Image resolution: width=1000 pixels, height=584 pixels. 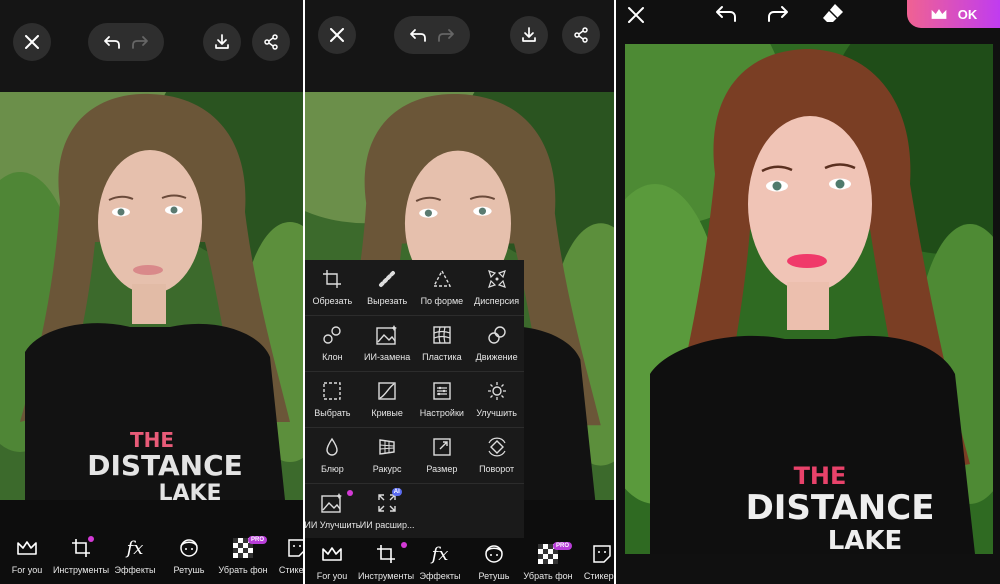 I want to click on top-toolbar, so click(x=459, y=46).